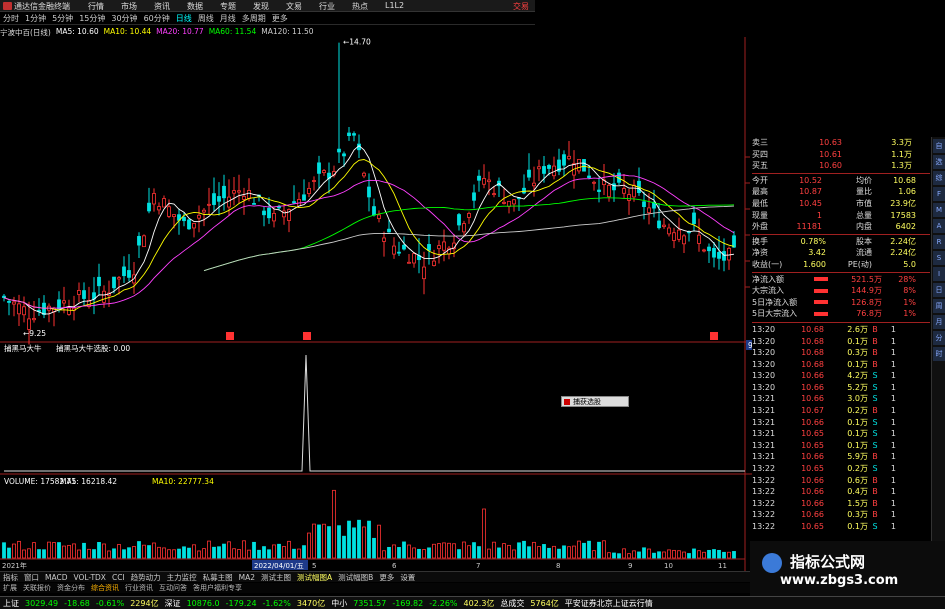 This screenshot has width=945, height=609. I want to click on period-item: 5分钟, so click(62, 18).